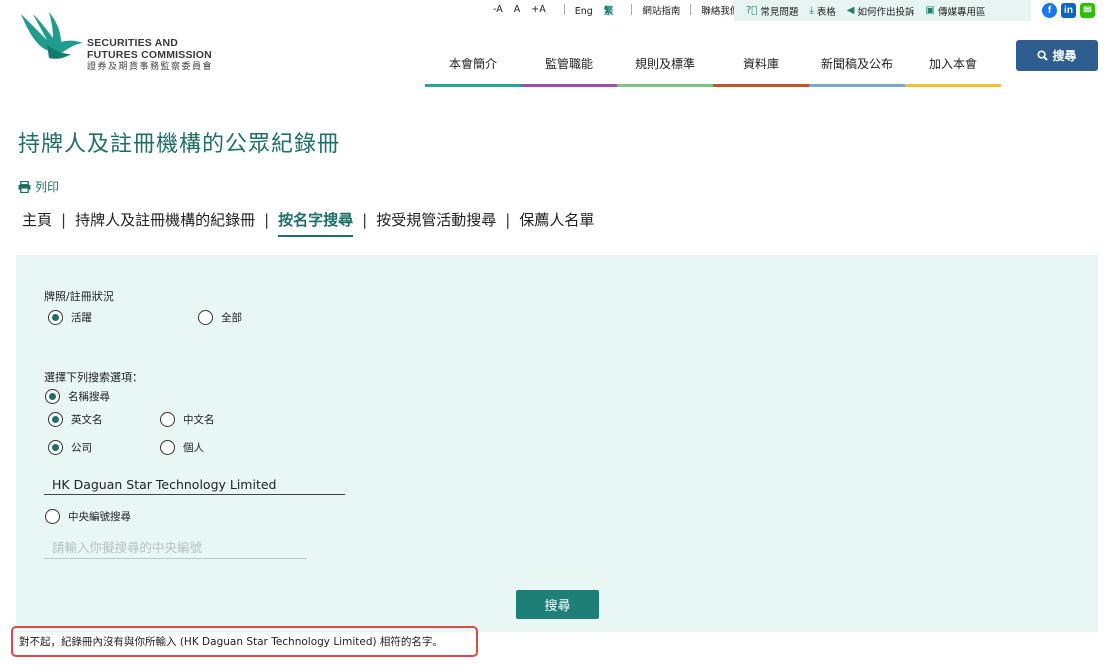 The width and height of the screenshot is (1113, 666). Describe the element at coordinates (47, 187) in the screenshot. I see `print-label: 列印` at that location.